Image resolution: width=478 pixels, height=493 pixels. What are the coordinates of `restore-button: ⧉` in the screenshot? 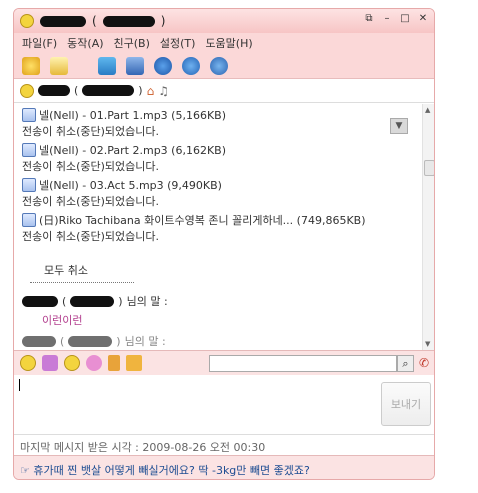 It's located at (369, 19).